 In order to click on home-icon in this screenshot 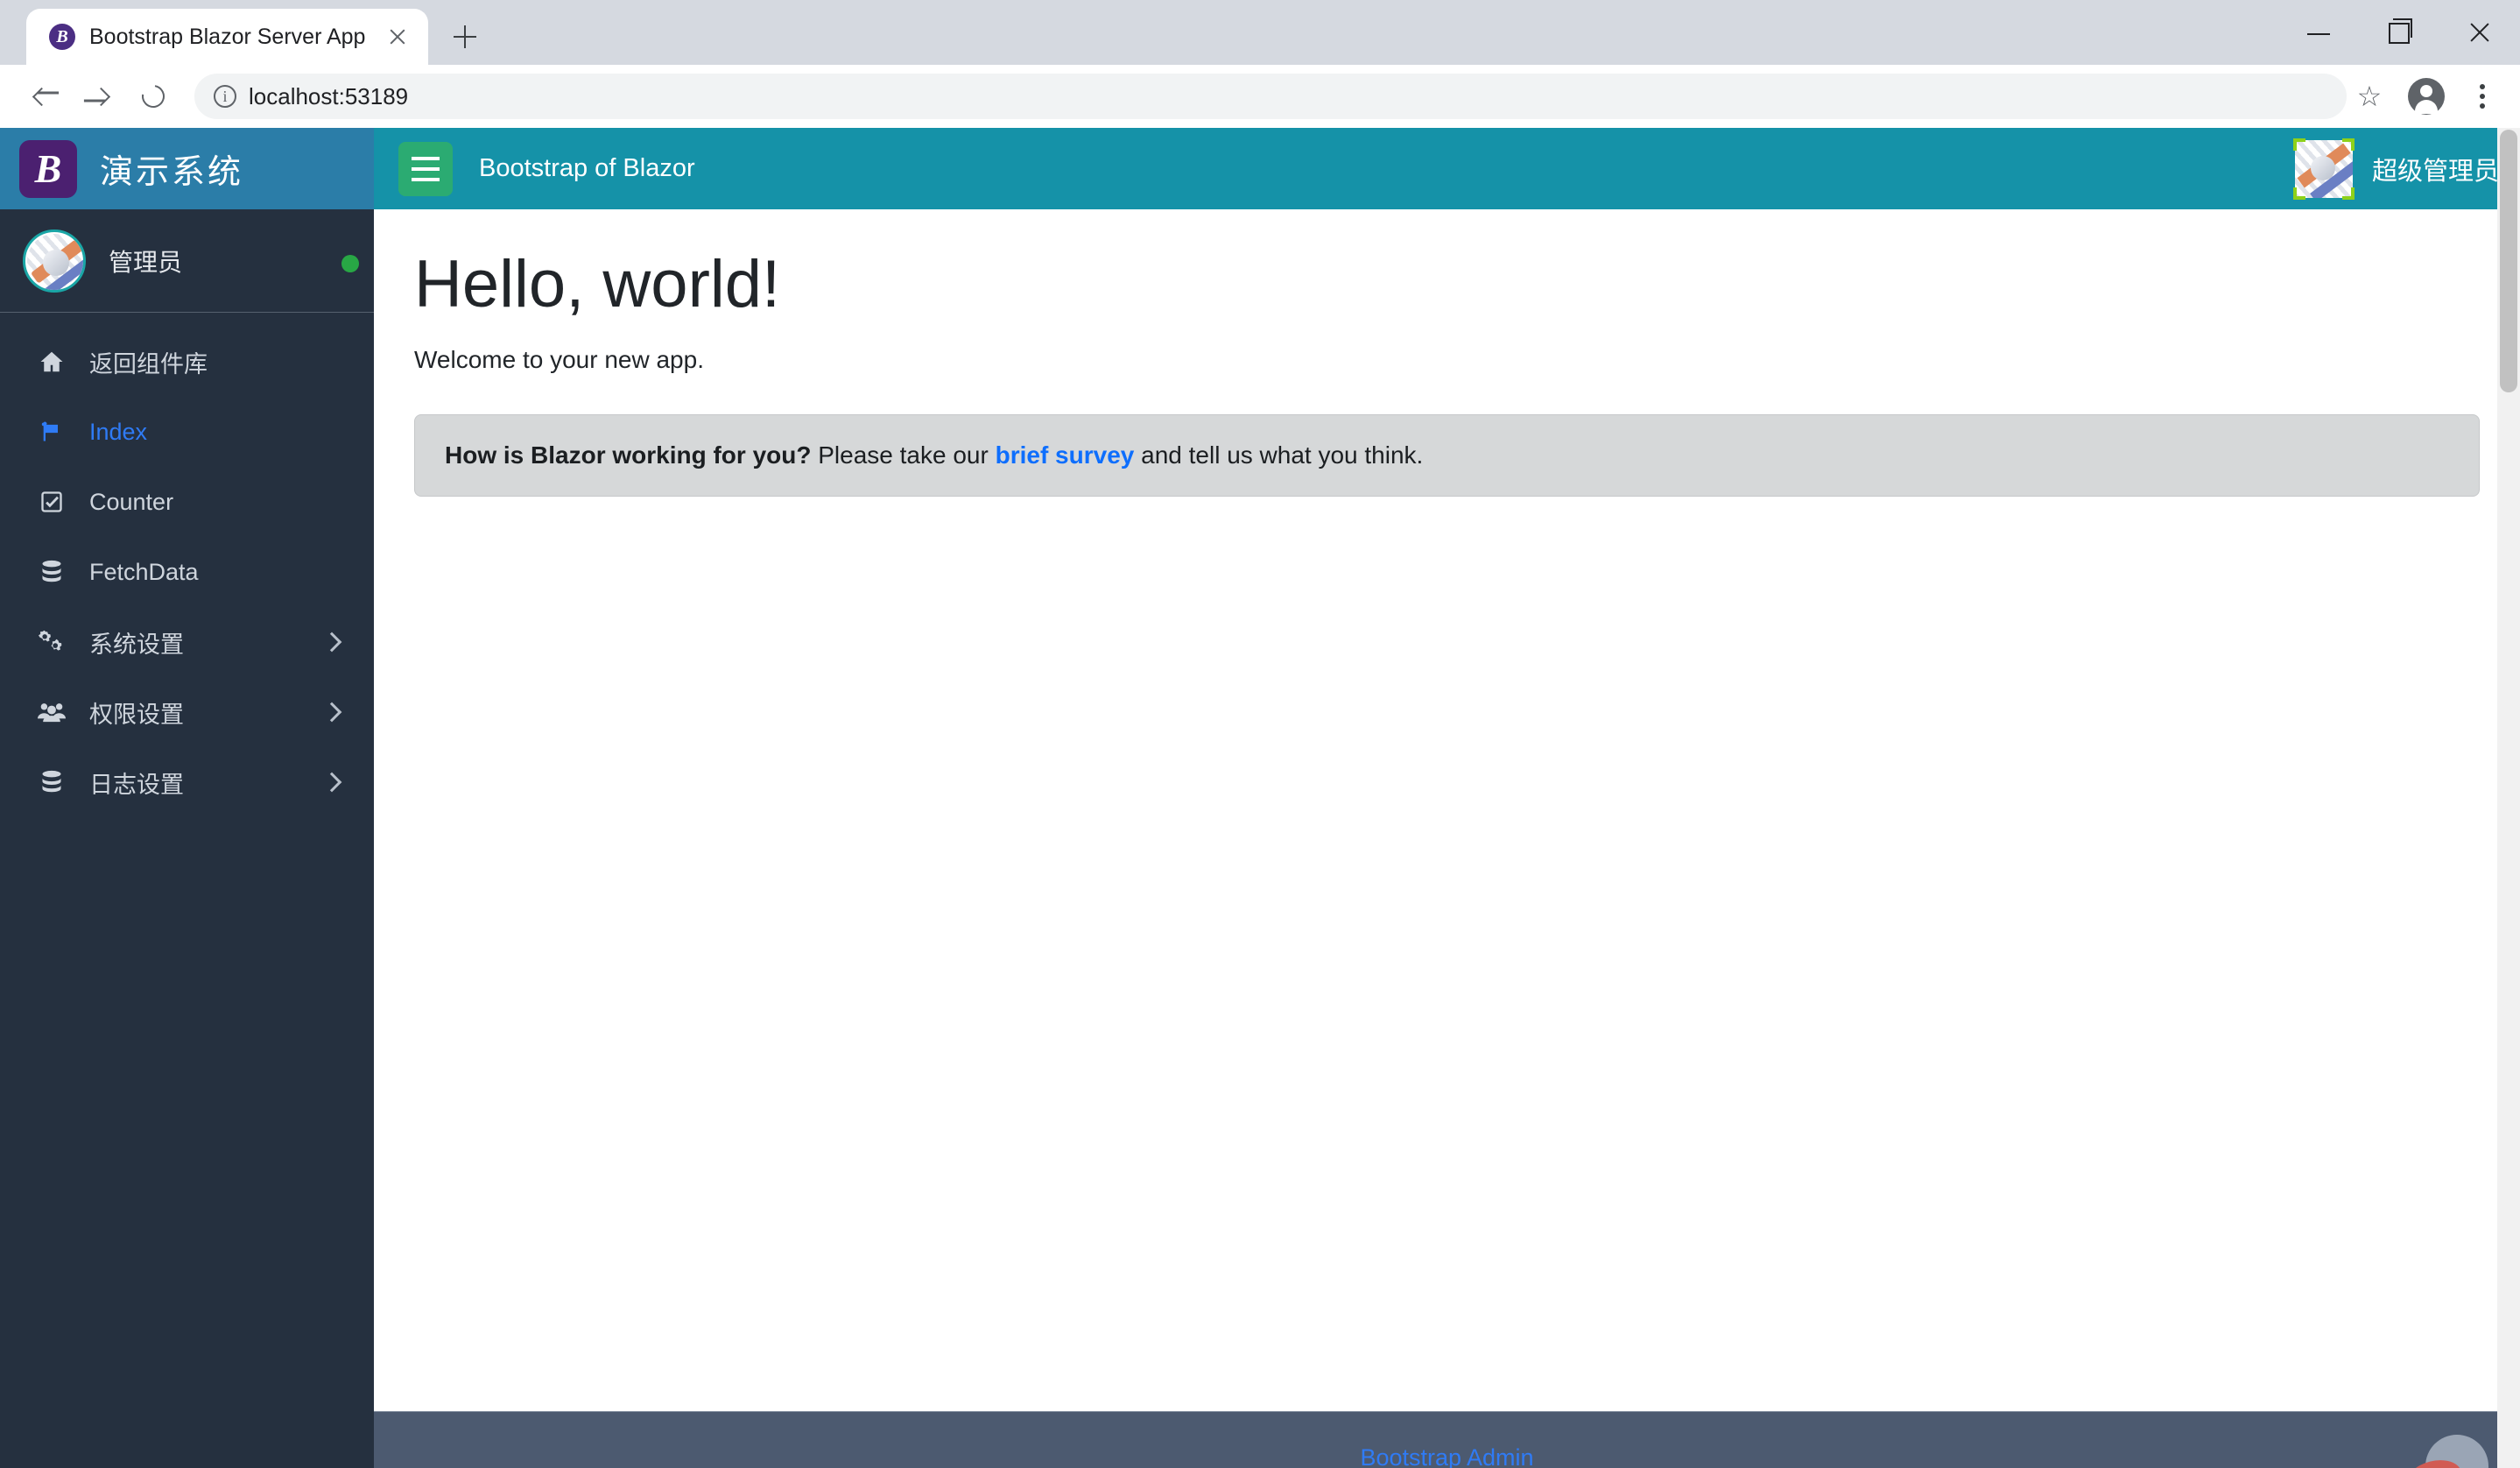, I will do `click(52, 362)`.